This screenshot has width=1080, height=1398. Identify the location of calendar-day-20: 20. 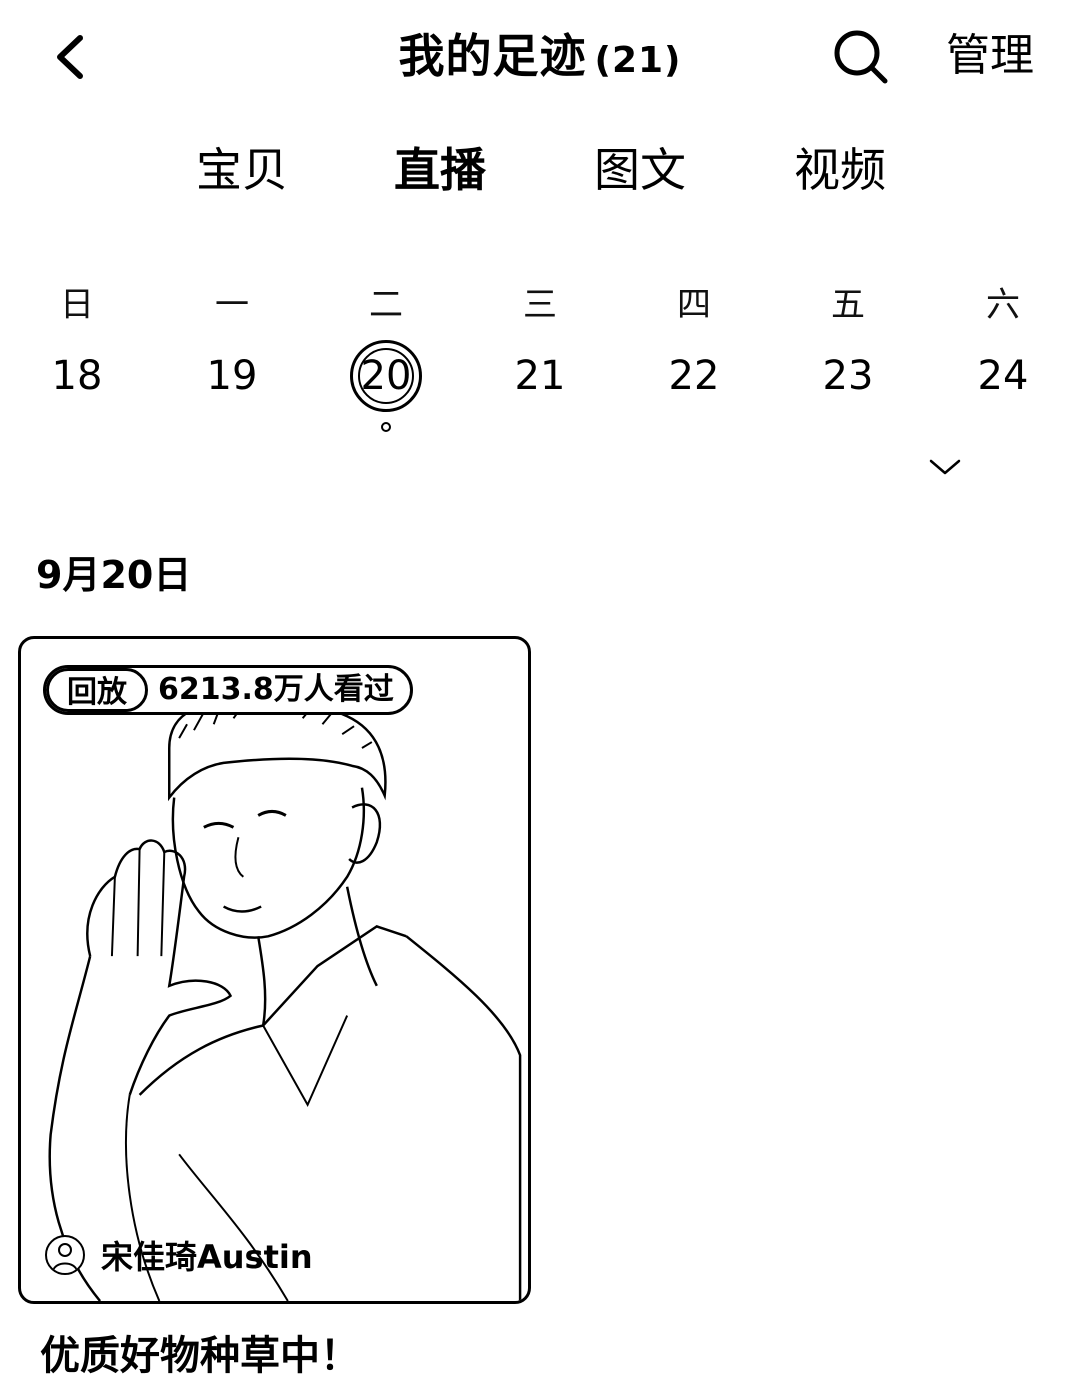
(386, 376).